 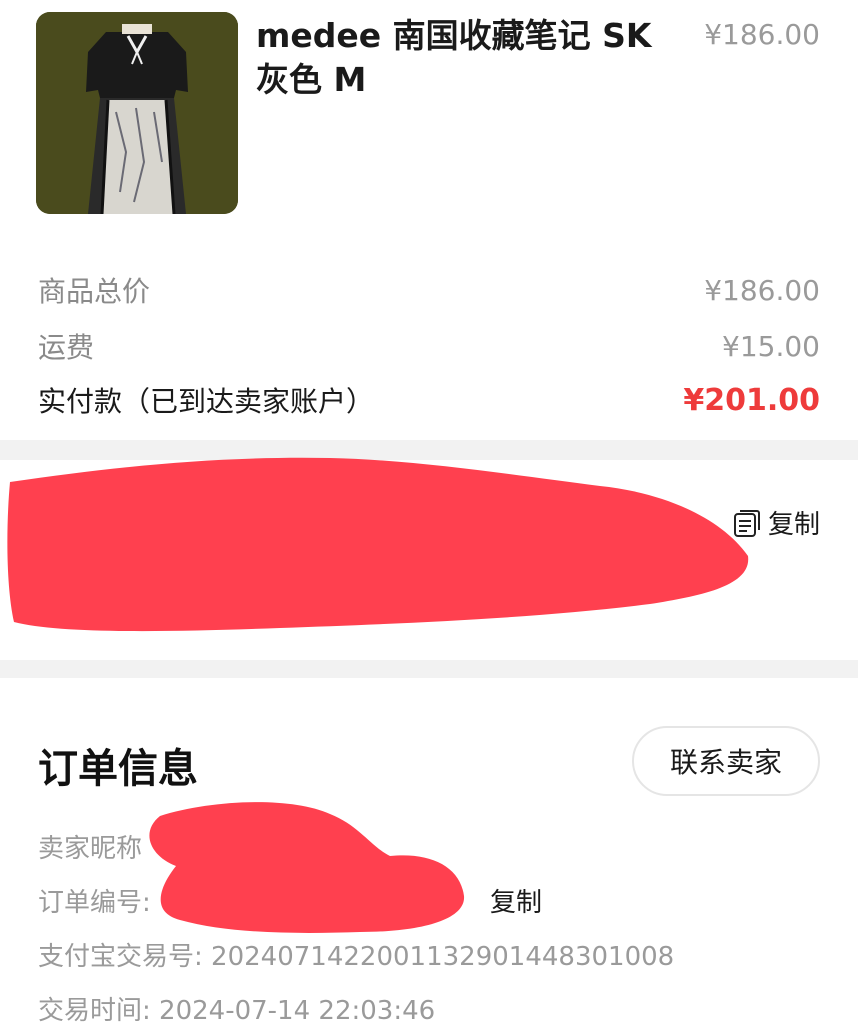 I want to click on dress-photo-icon, so click(x=137, y=113).